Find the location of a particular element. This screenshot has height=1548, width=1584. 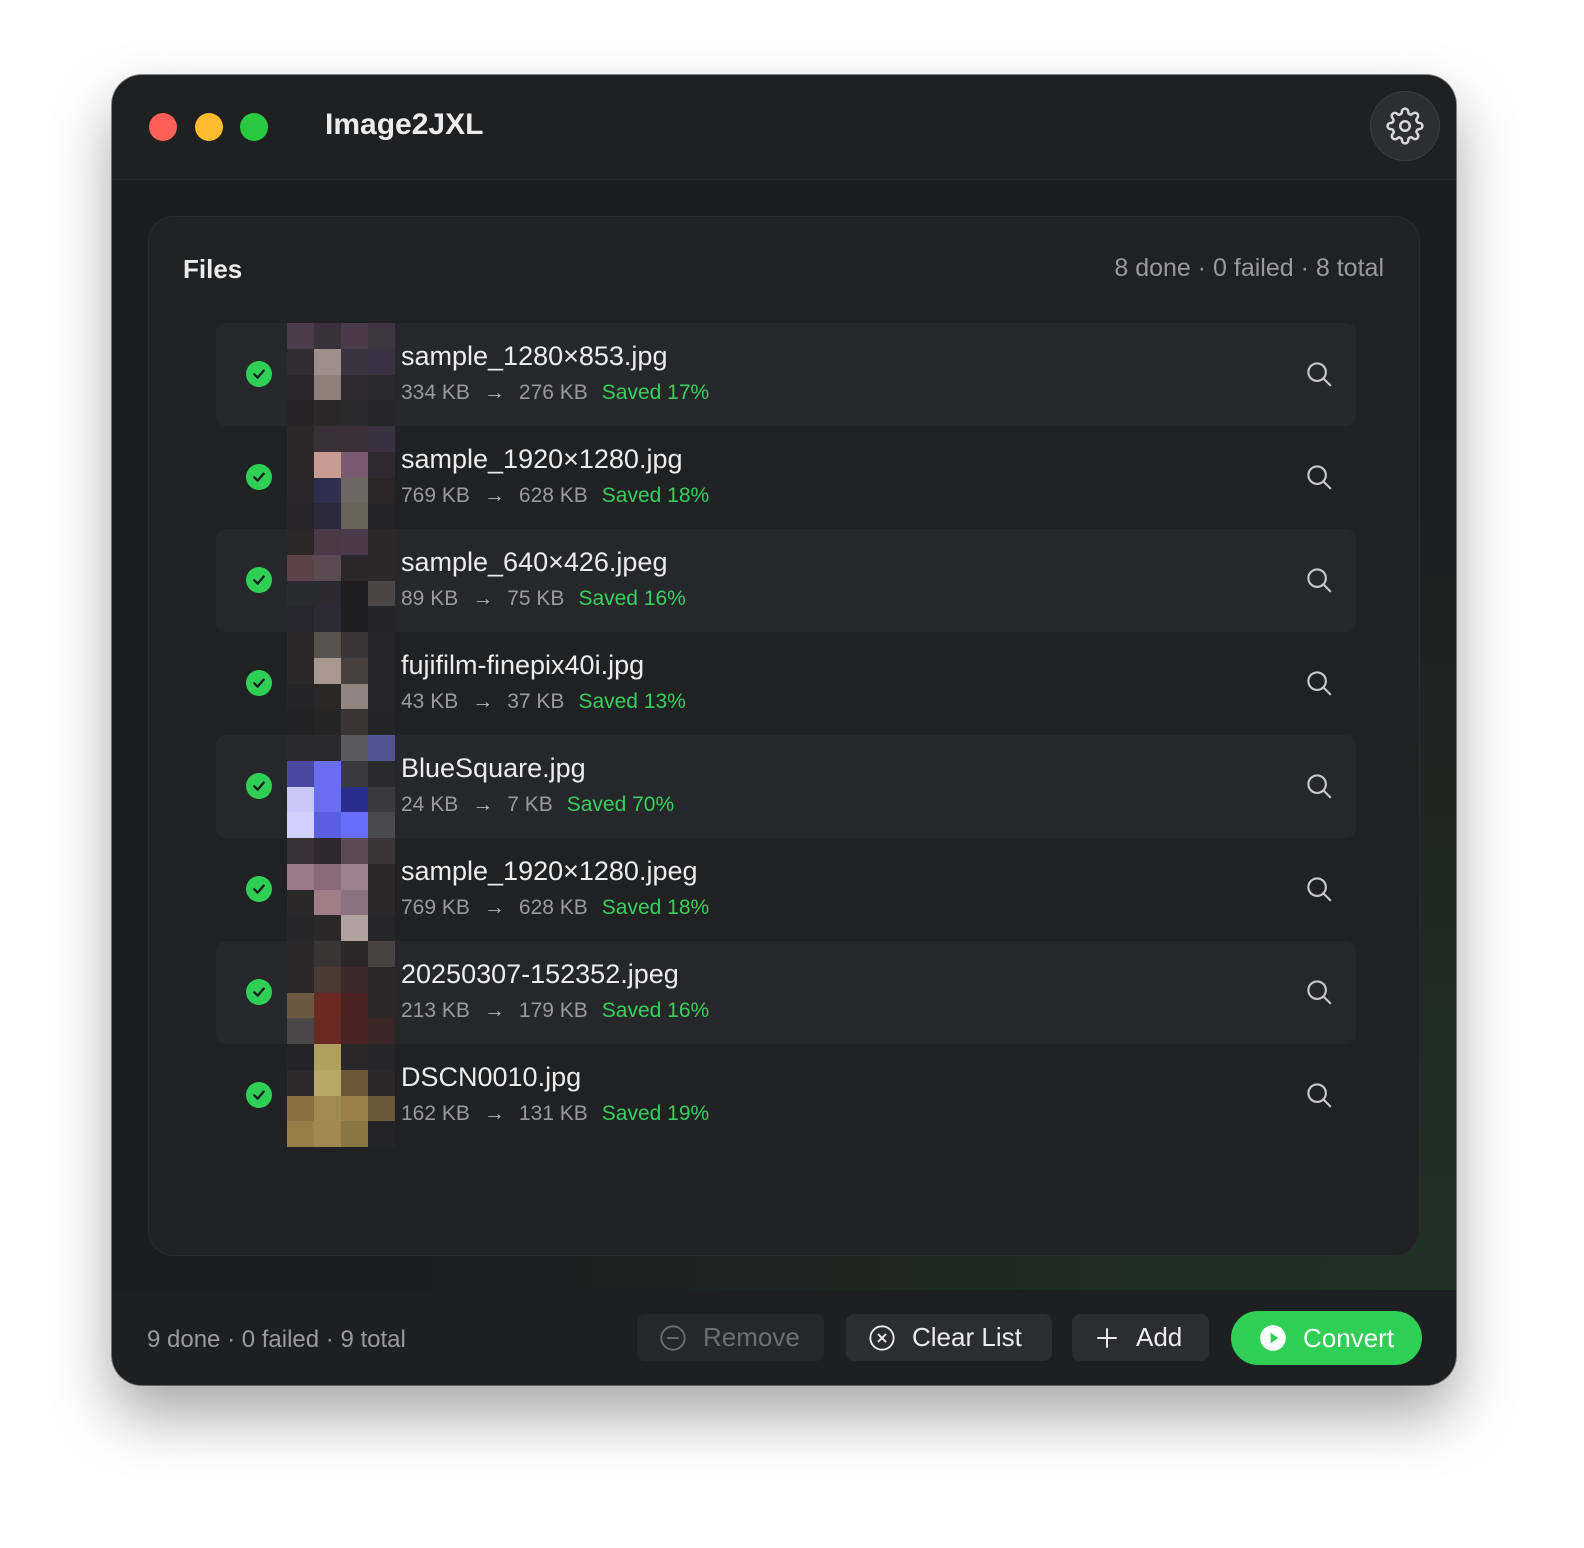

saved-percent: Saved 13% is located at coordinates (632, 701).